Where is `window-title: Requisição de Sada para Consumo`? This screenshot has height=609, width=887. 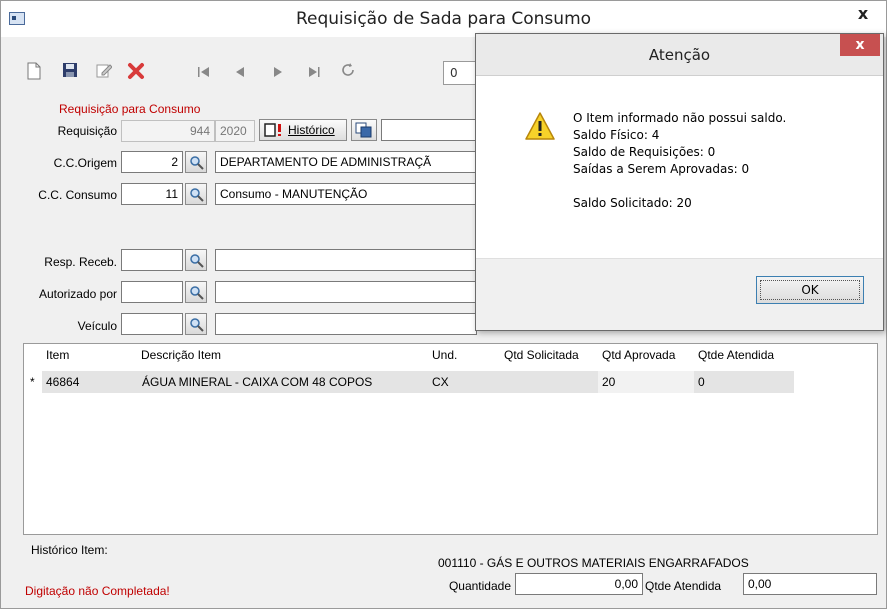
window-title: Requisição de Sada para Consumo is located at coordinates (443, 19).